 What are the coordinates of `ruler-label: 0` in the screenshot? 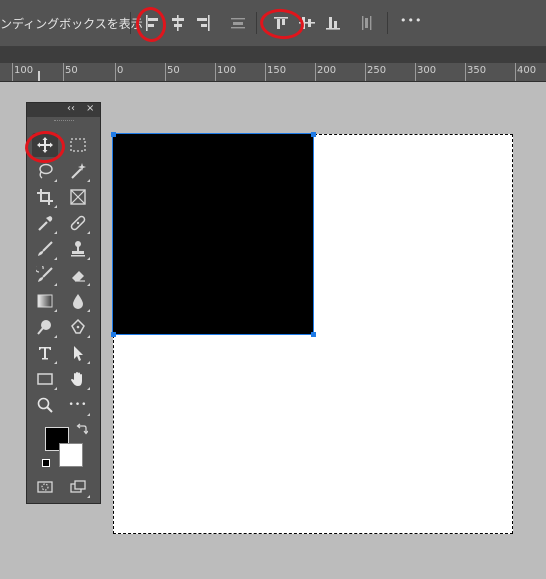 It's located at (120, 70).